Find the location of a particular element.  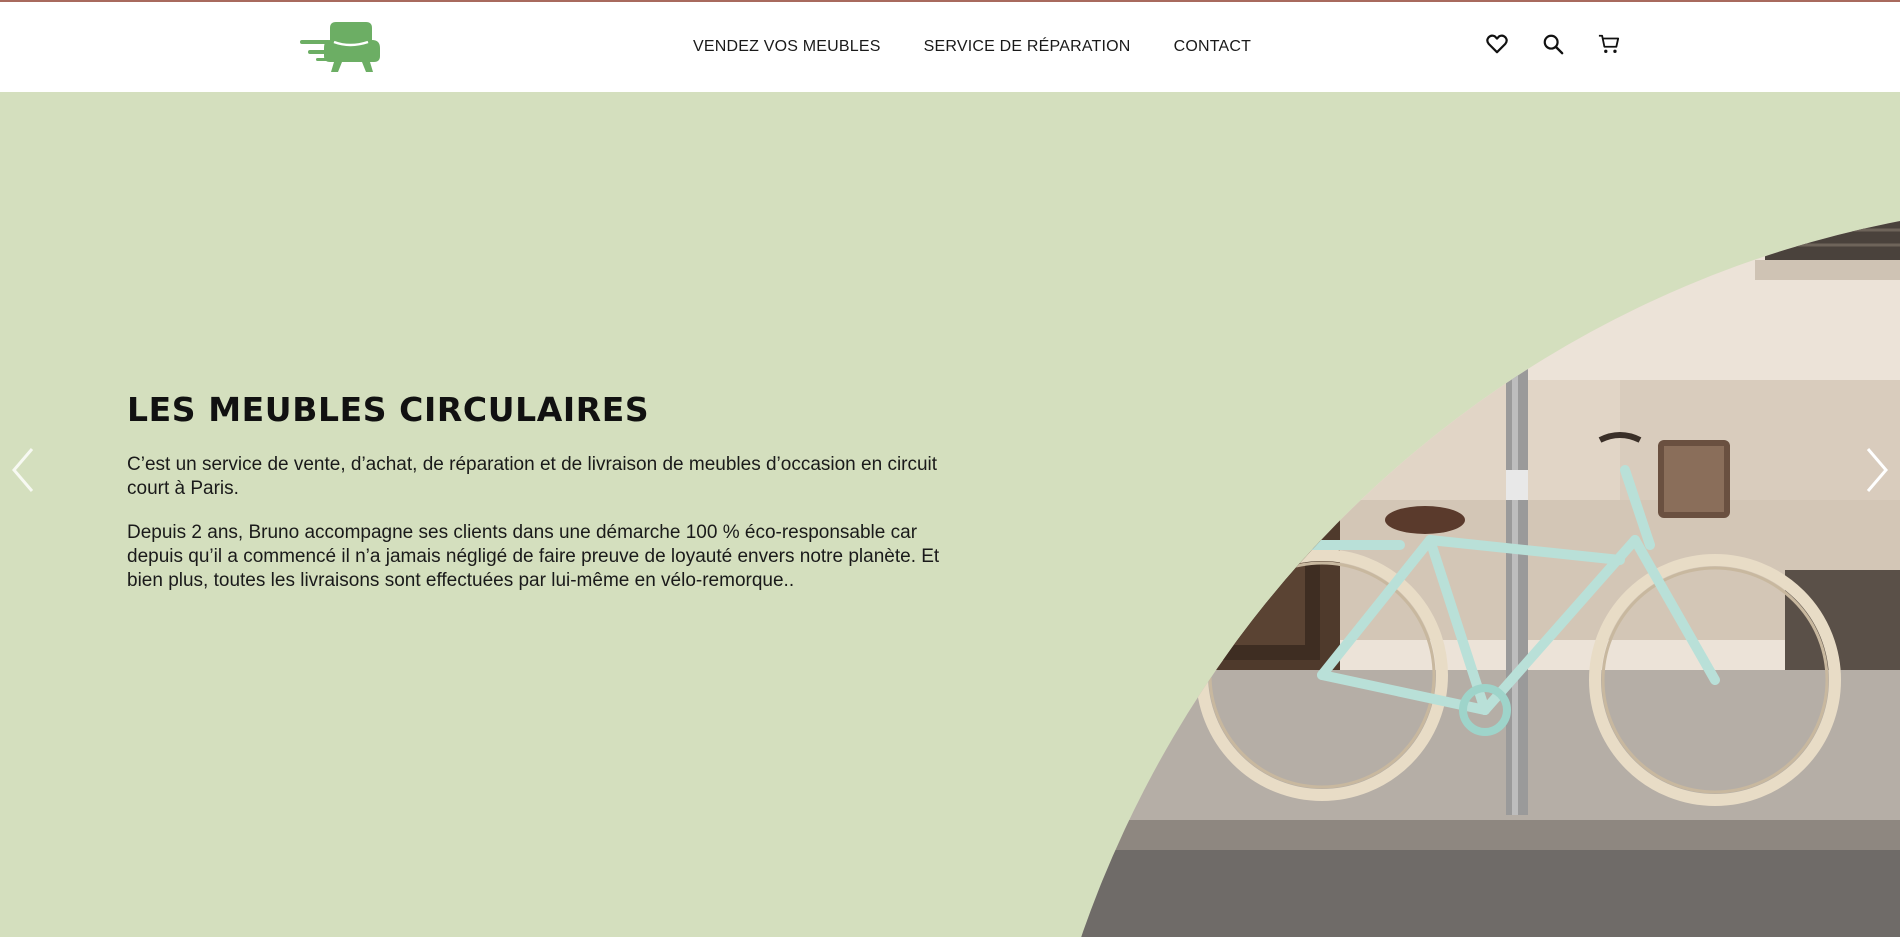

search-button is located at coordinates (1553, 44).